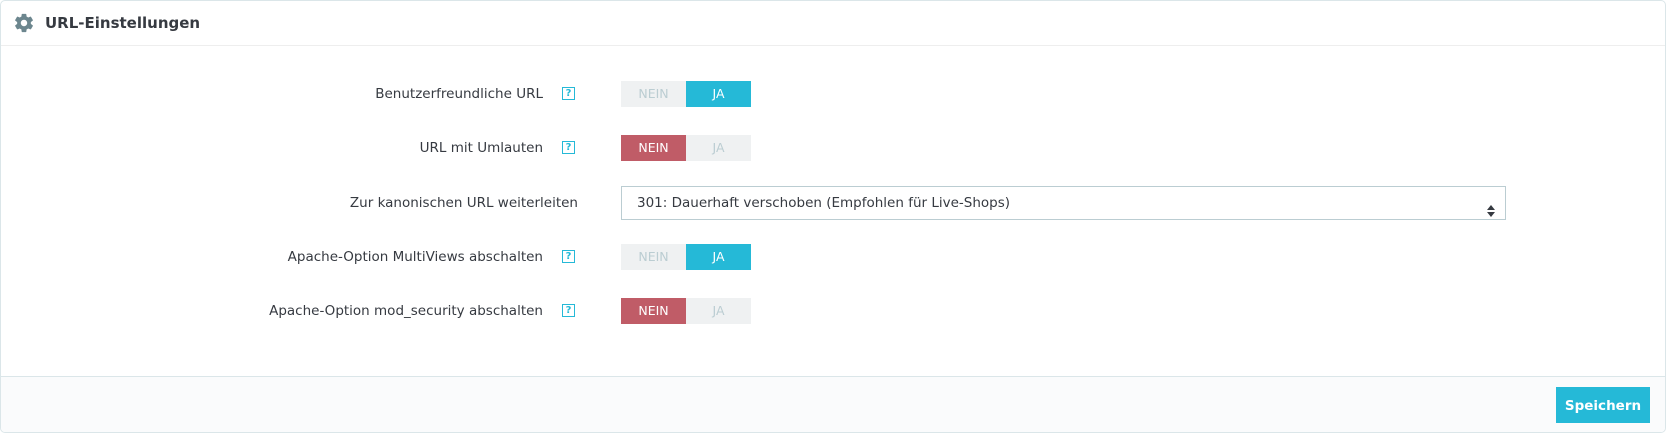 Image resolution: width=1667 pixels, height=434 pixels. What do you see at coordinates (1603, 405) in the screenshot?
I see `save-button: Speichern` at bounding box center [1603, 405].